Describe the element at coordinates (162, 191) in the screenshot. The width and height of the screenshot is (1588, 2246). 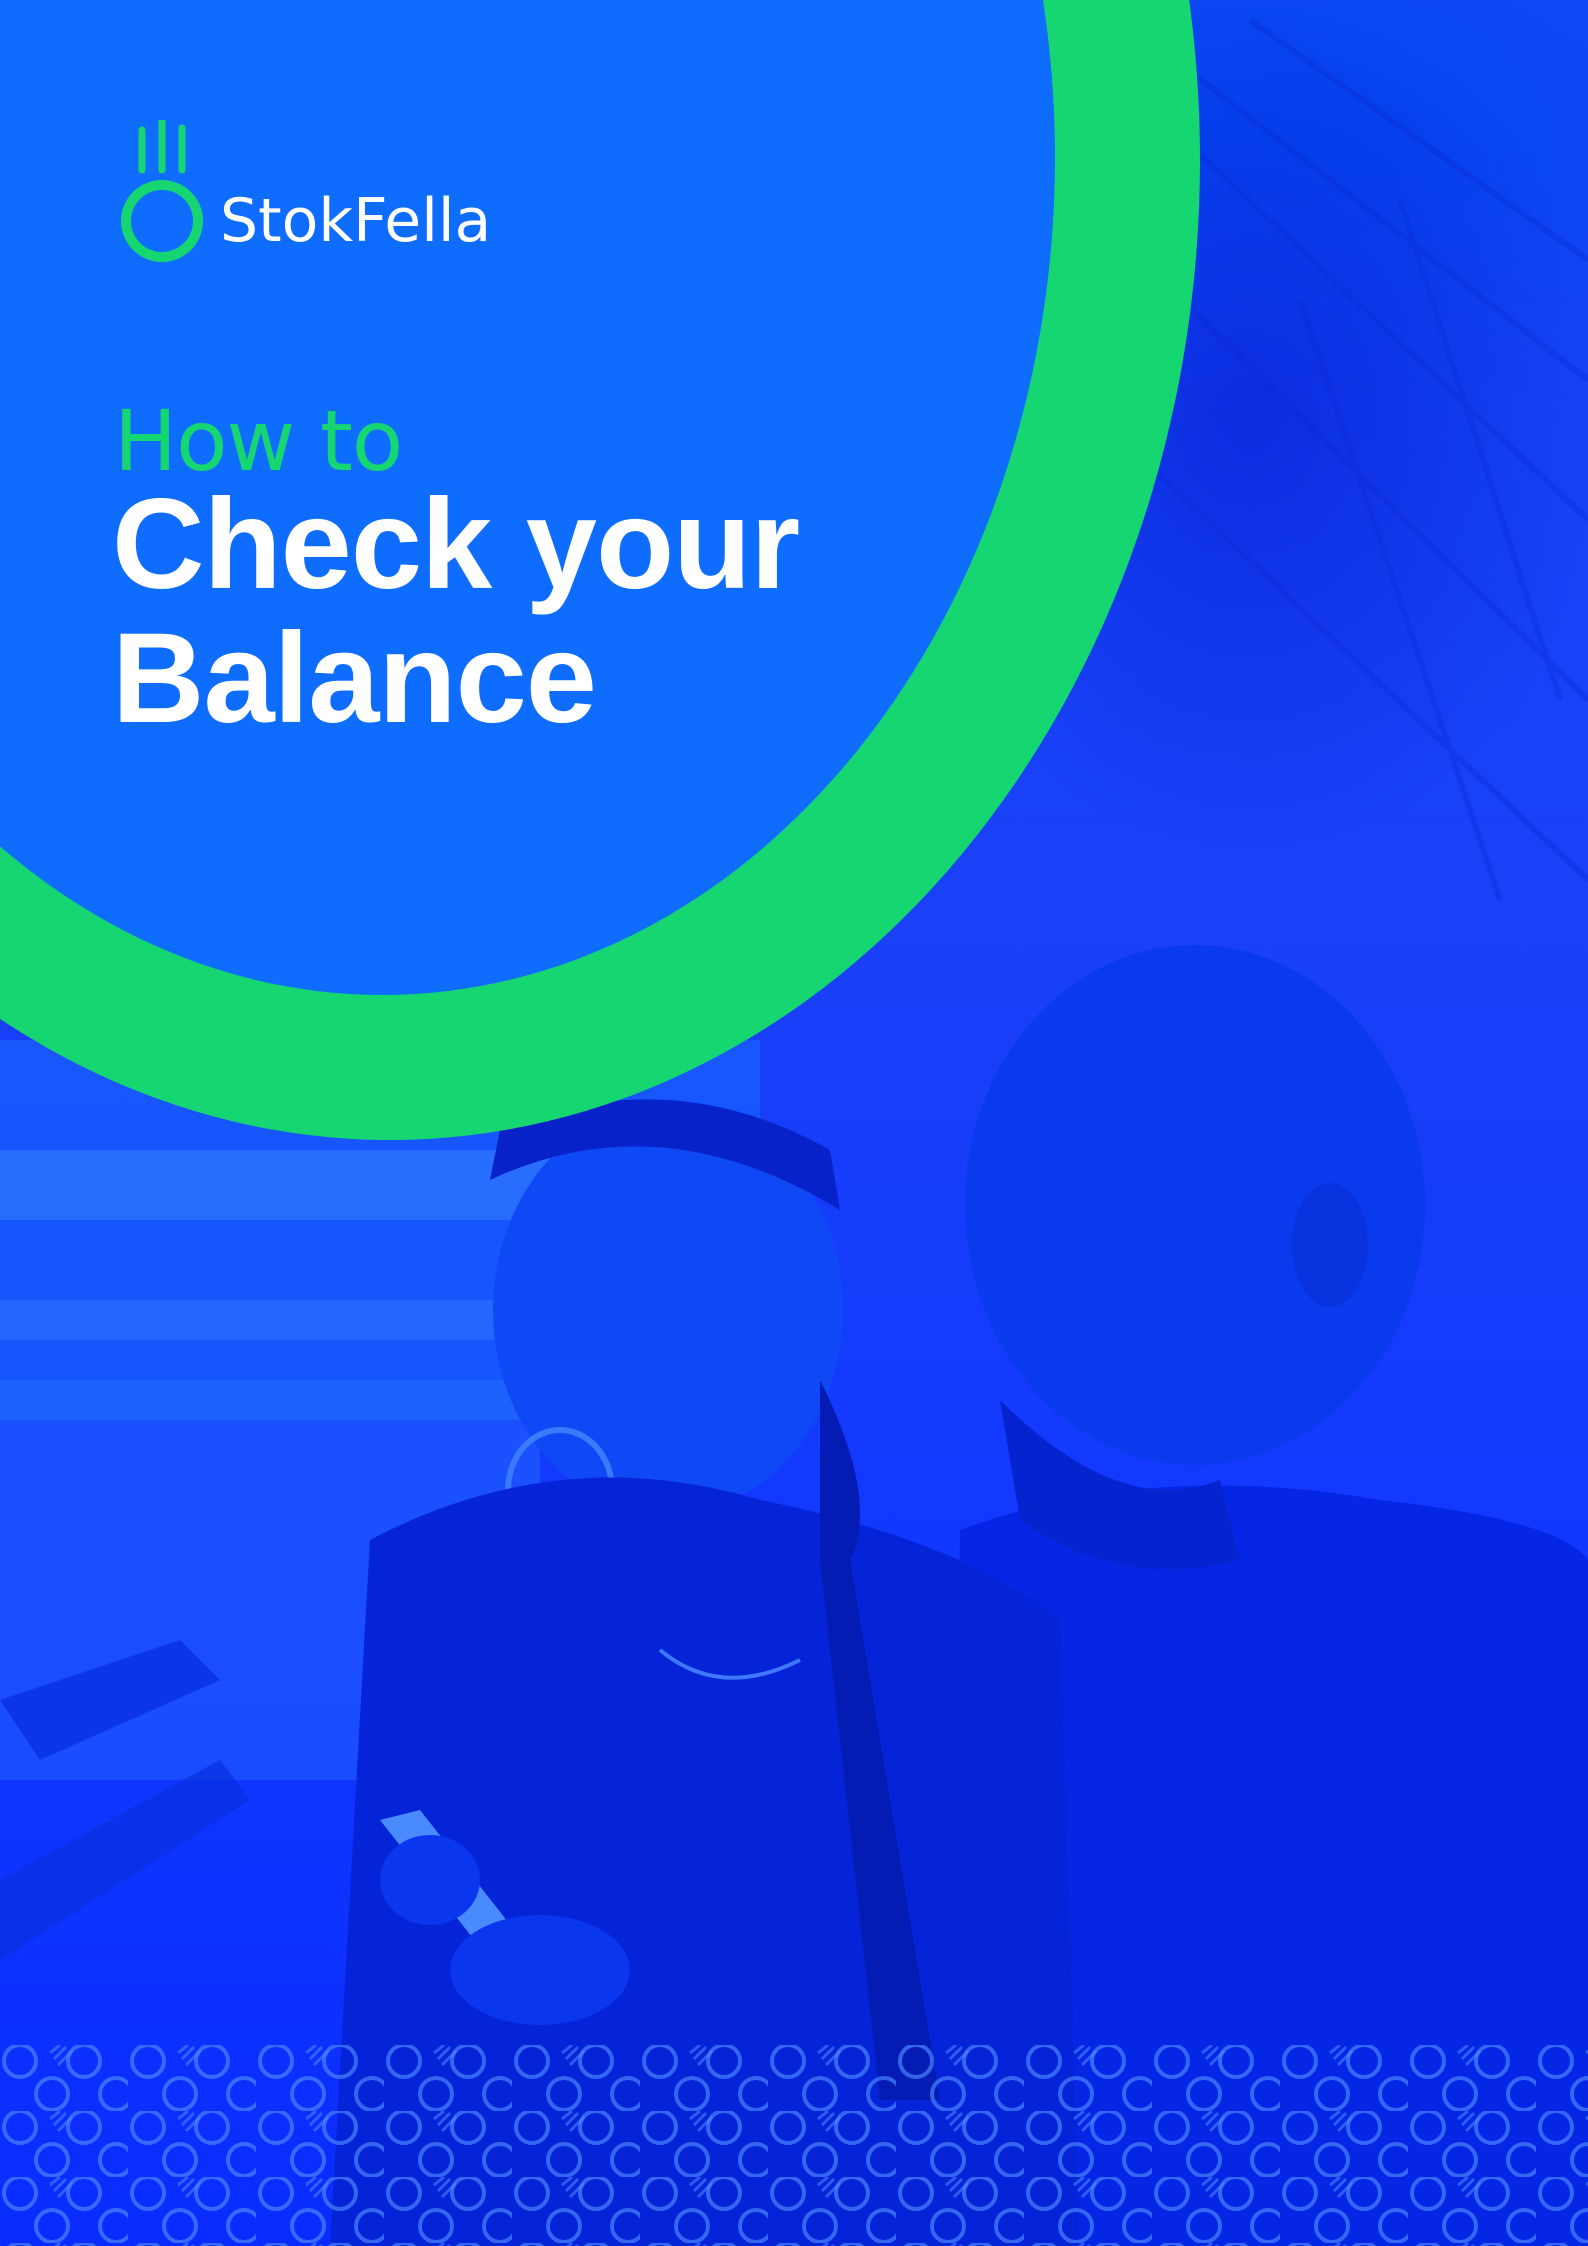
I see `pot-icon` at that location.